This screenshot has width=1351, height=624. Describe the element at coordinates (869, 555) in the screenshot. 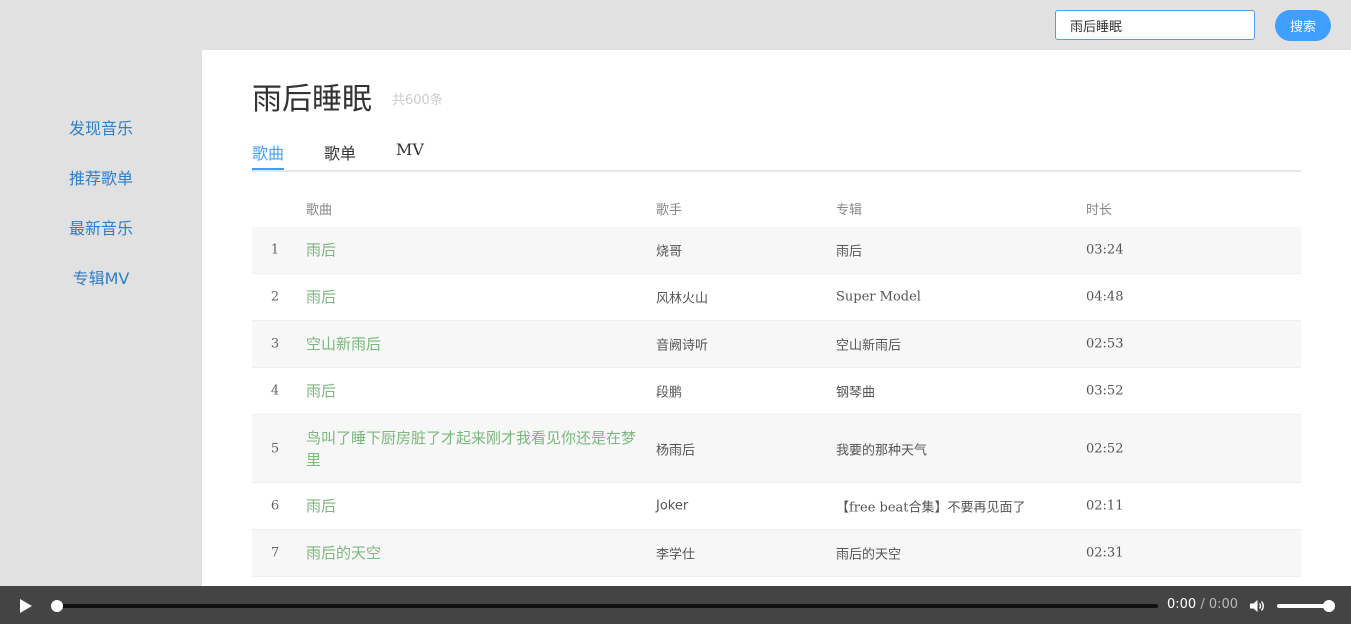

I see `album-name: 雨后的天空` at that location.